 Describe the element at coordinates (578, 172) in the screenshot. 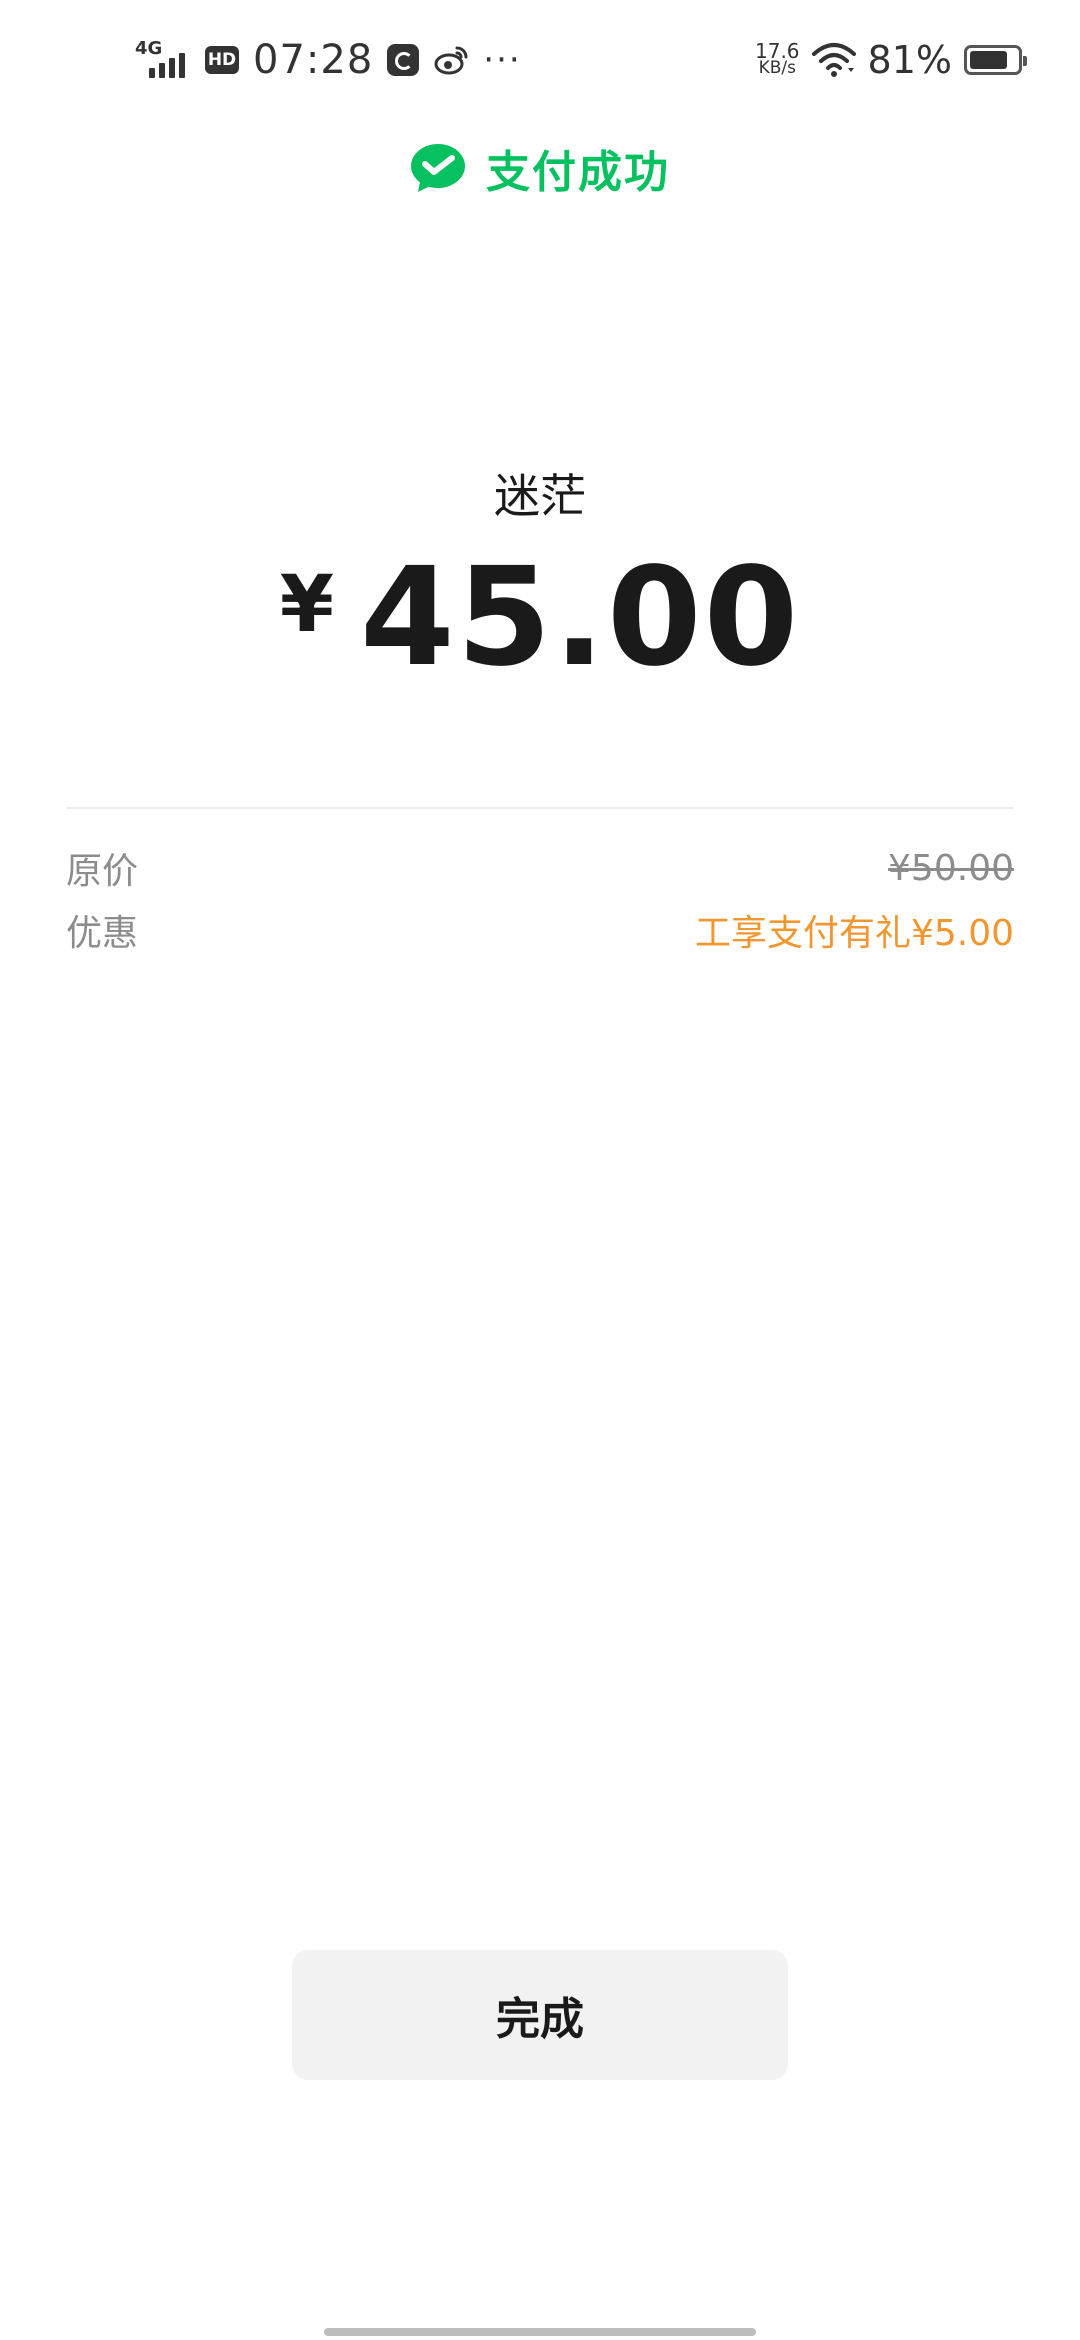

I see `payment-success-title: 支付成功` at that location.